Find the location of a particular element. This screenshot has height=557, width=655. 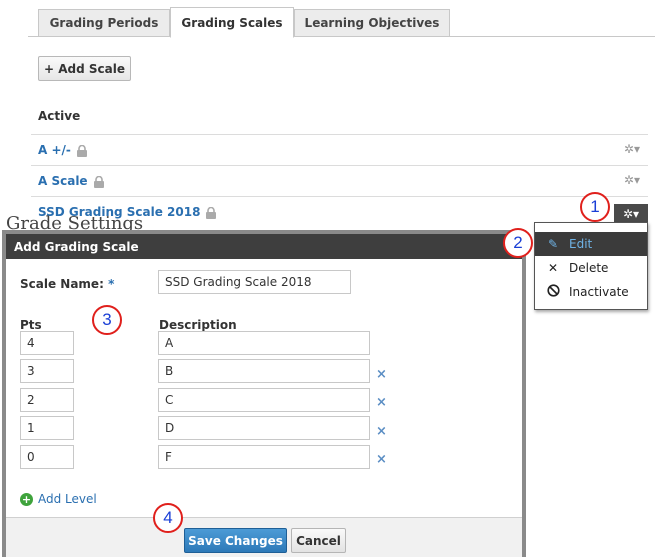

scale-name-label: Scale Name: * is located at coordinates (67, 284).